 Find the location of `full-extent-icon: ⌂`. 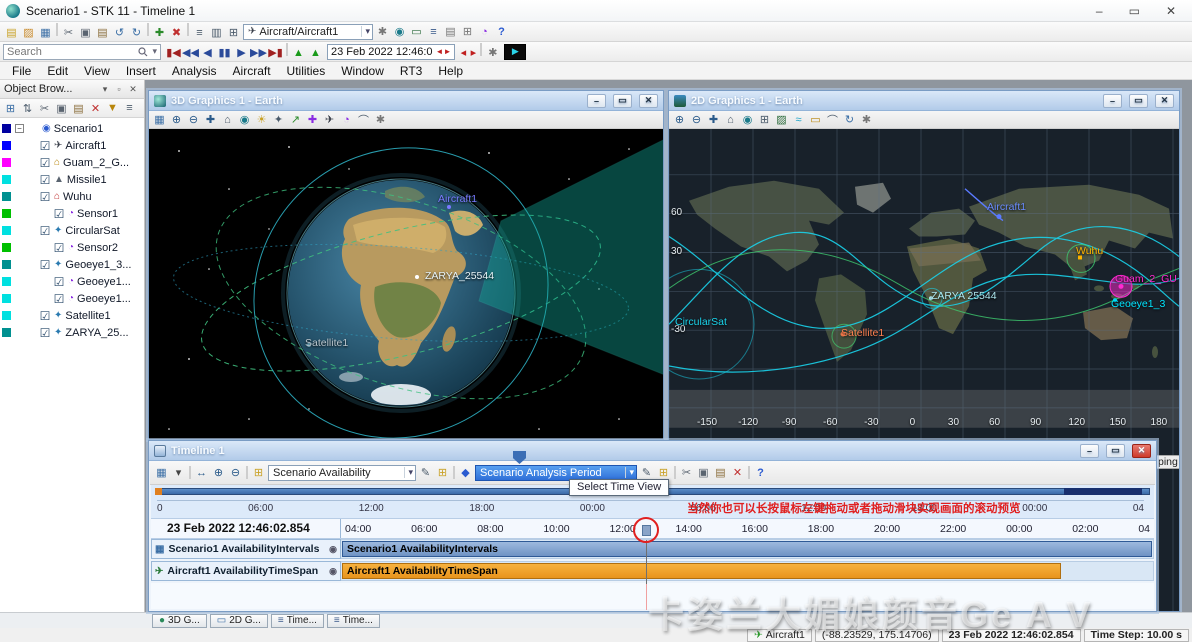

full-extent-icon: ⌂ is located at coordinates (730, 120).